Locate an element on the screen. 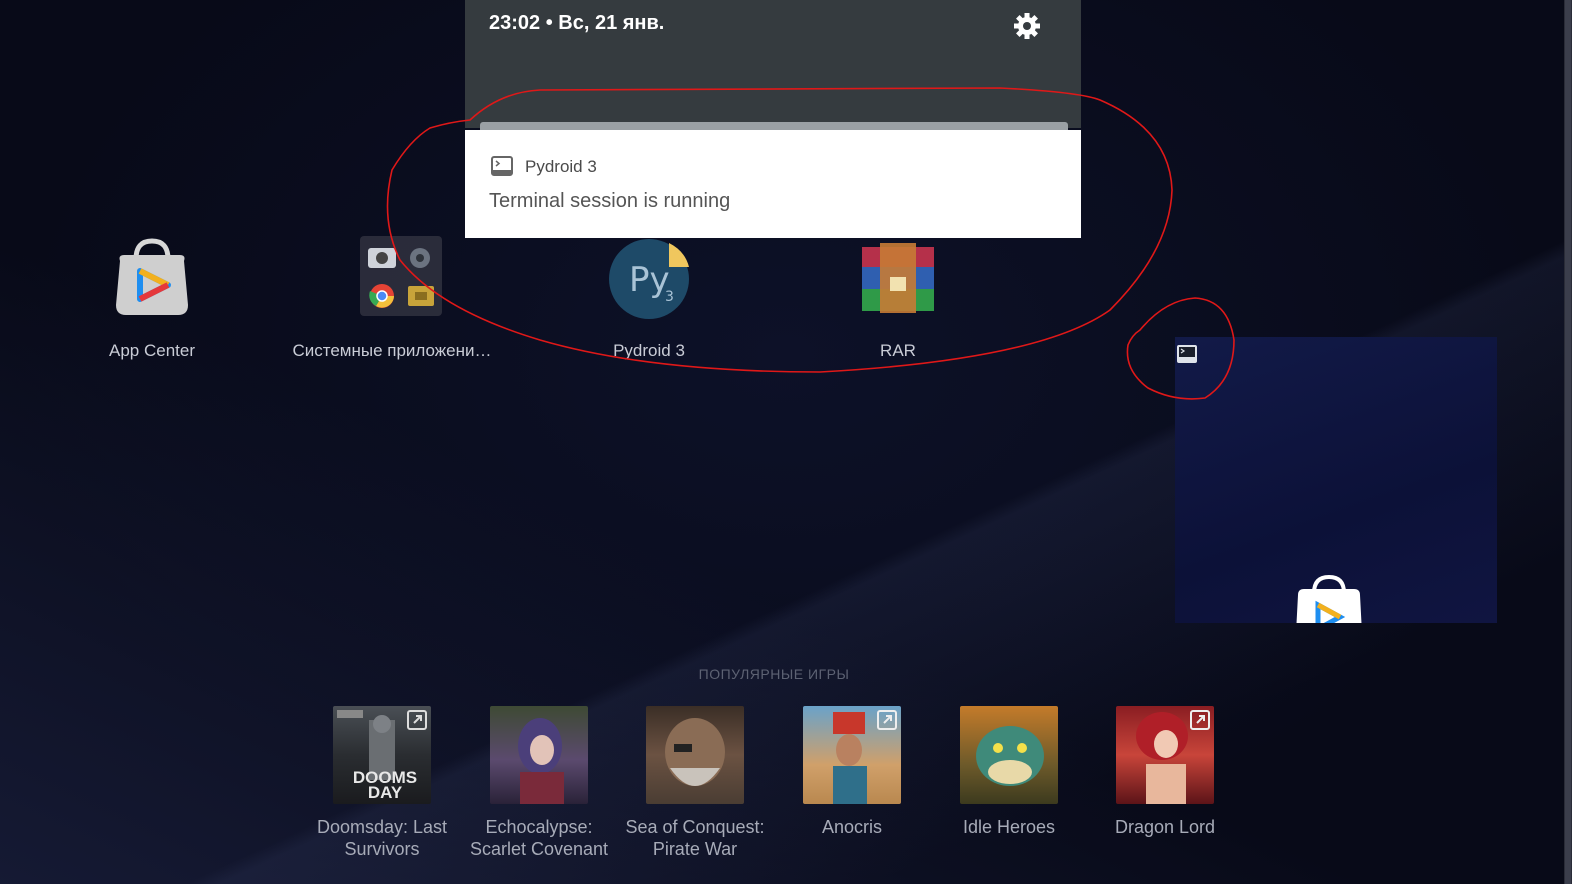 Image resolution: width=1572 pixels, height=884 pixels. app-label: App Center is located at coordinates (152, 350).